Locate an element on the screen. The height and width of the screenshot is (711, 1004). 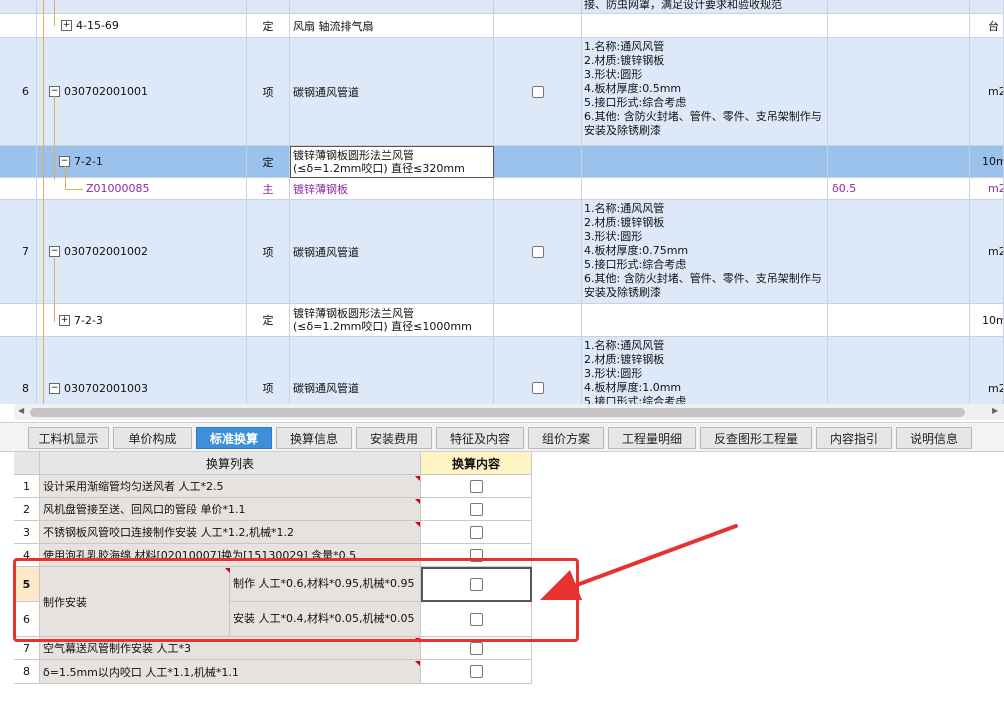
type-cell: 定 is located at coordinates (268, 26).